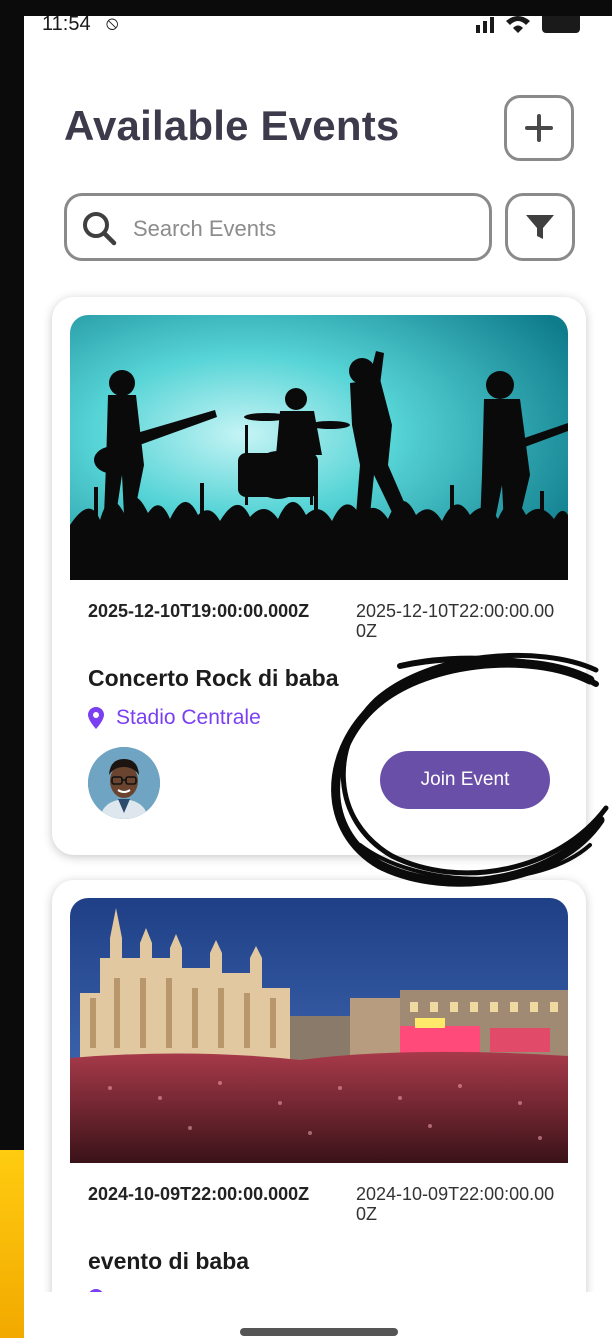  I want to click on organizer-avatar, so click(124, 783).